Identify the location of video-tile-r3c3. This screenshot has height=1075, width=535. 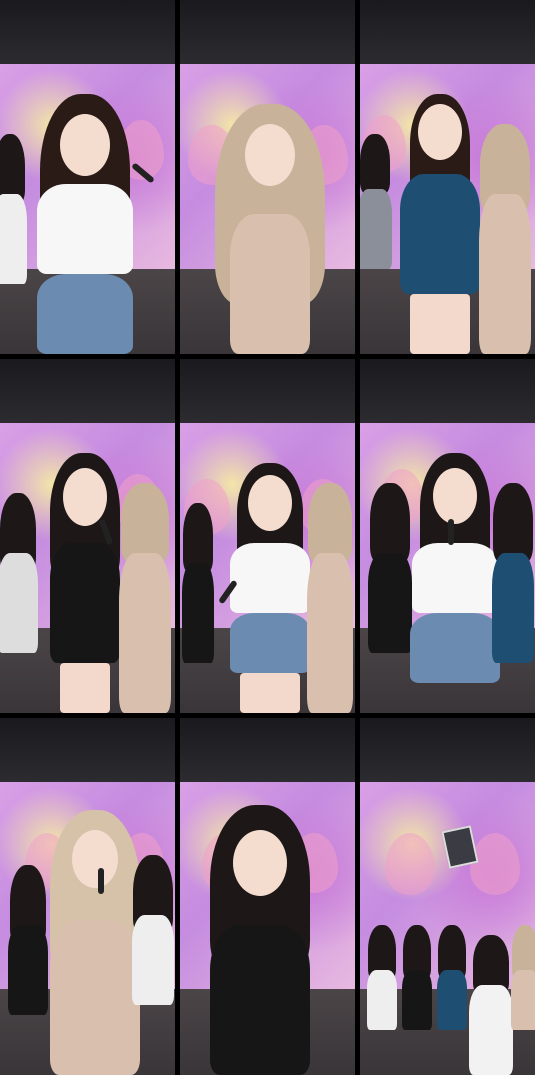
(447, 896).